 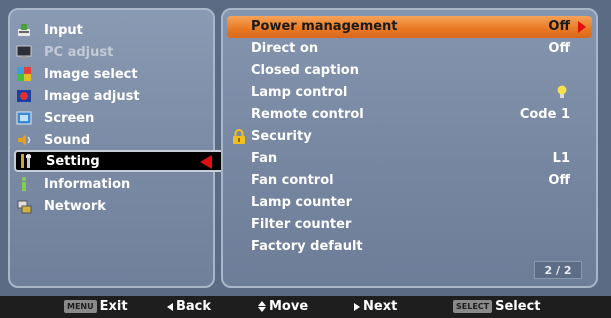 I want to click on menu-item-image-adjust: Image adjust, so click(x=114, y=96).